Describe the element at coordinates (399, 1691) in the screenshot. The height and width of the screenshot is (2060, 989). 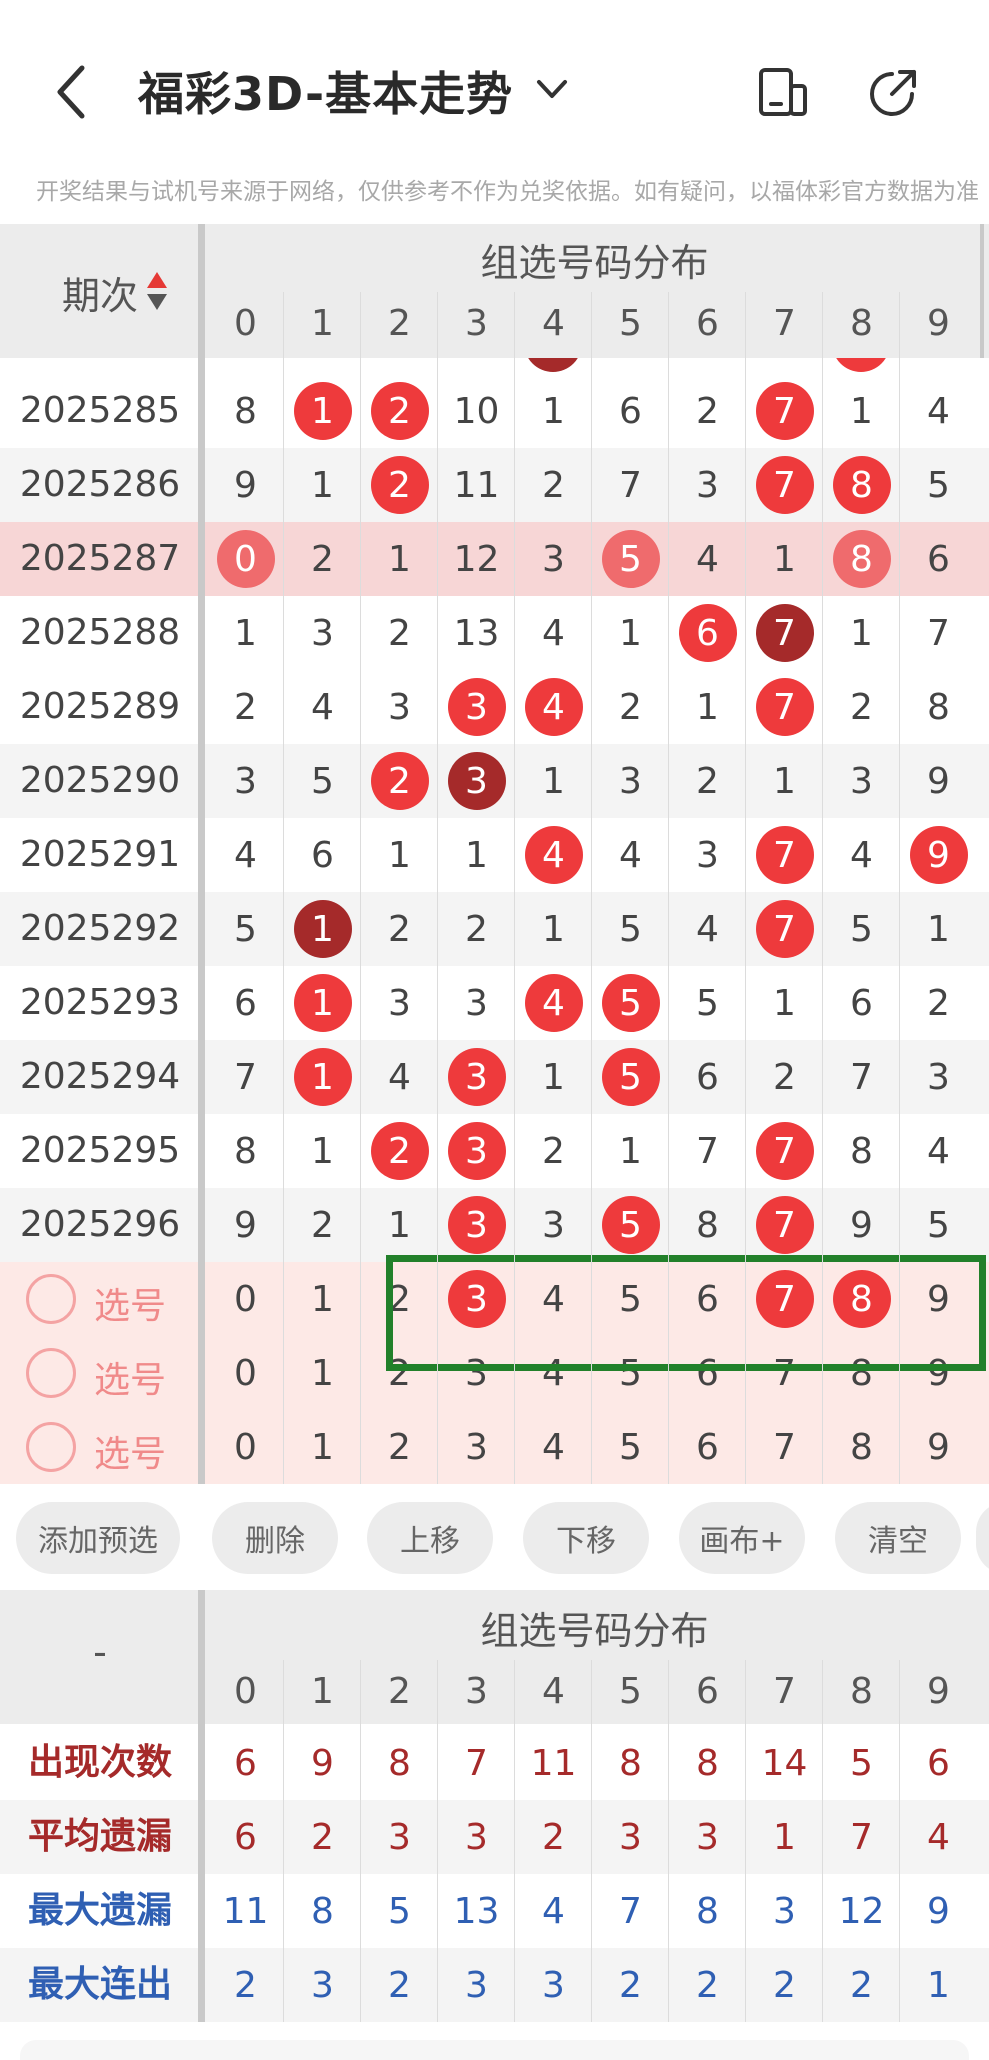
I see `digit-header-2: 2` at that location.